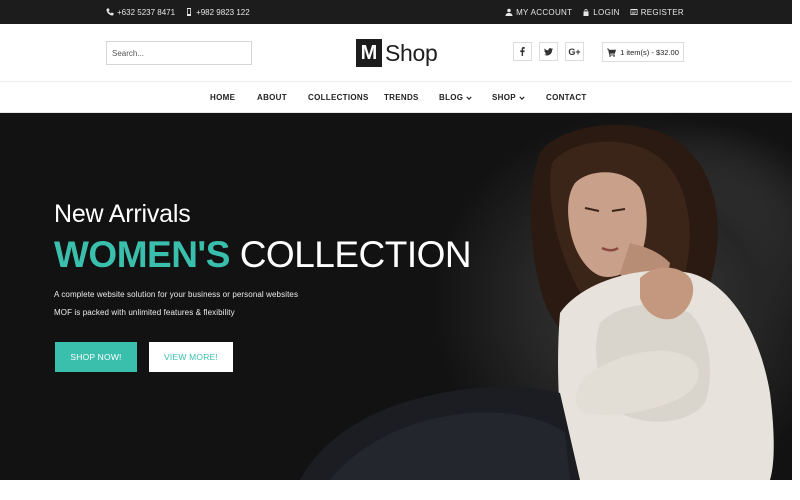 This screenshot has width=800, height=500. I want to click on facebook-icon, so click(522, 51).